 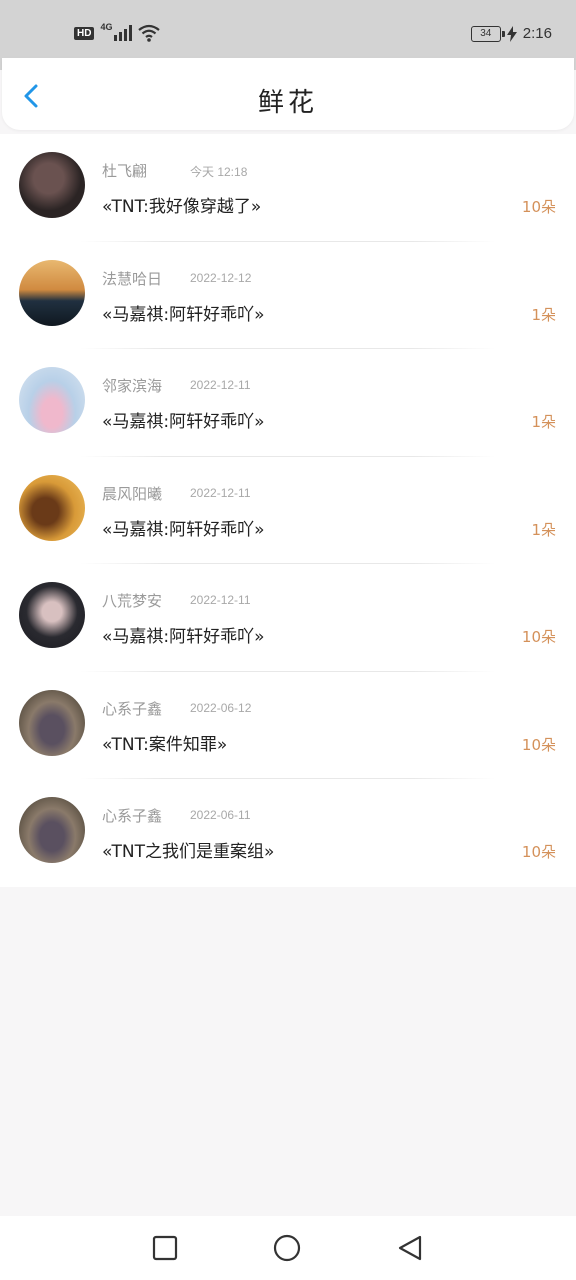 What do you see at coordinates (182, 207) in the screenshot?
I see `work-title: «TNT:我好像穿越了»` at bounding box center [182, 207].